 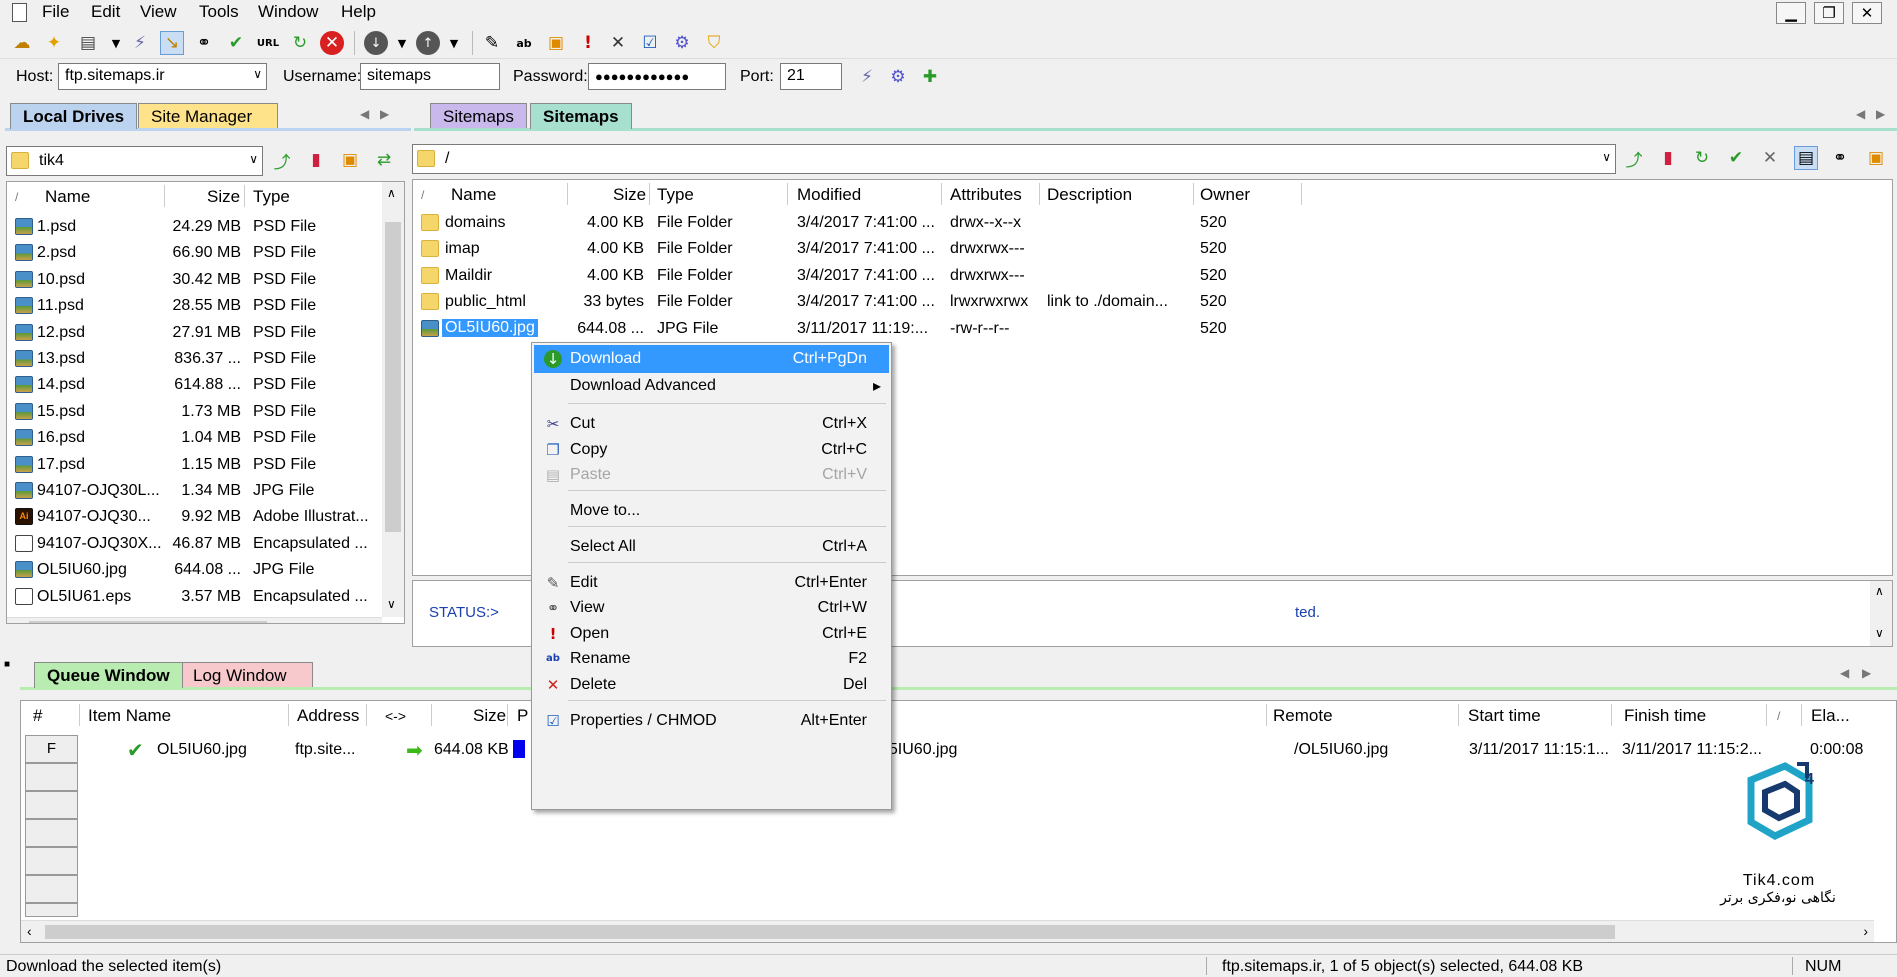 What do you see at coordinates (478, 116) in the screenshot?
I see `tab-sitemaps-1: Sitemaps` at bounding box center [478, 116].